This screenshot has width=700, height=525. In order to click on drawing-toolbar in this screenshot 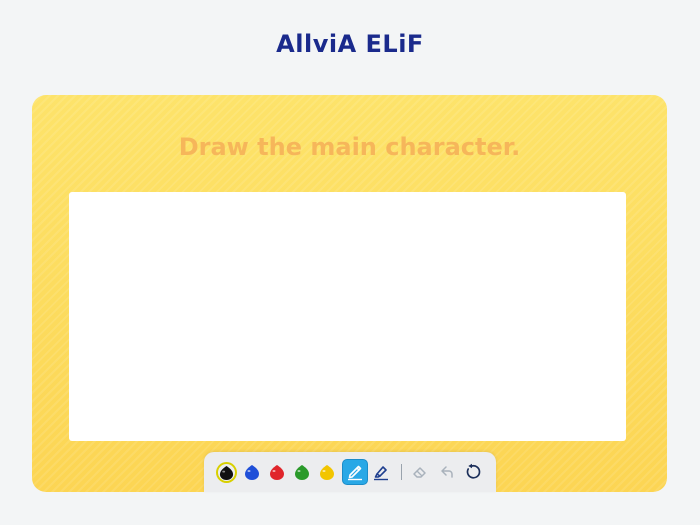, I will do `click(350, 472)`.